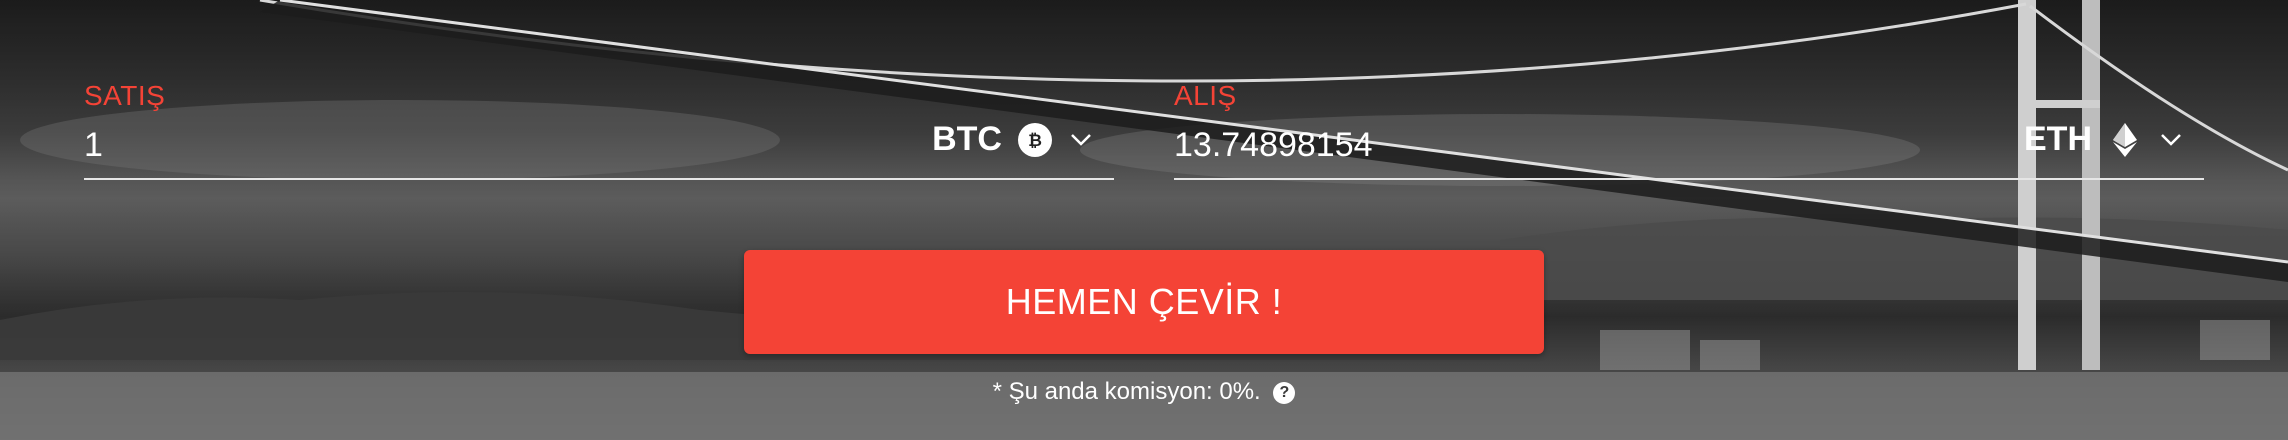 This screenshot has width=2288, height=440. I want to click on convert-now-button: HEMEN ÇEVİR !, so click(1144, 302).